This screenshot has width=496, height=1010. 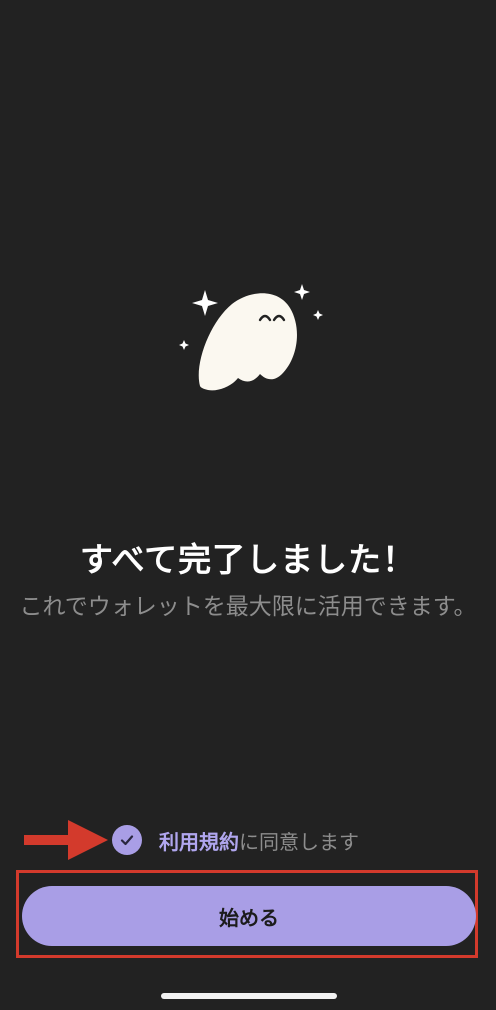 I want to click on terms-agreement-row: 利用規約に同意します, so click(x=235, y=840).